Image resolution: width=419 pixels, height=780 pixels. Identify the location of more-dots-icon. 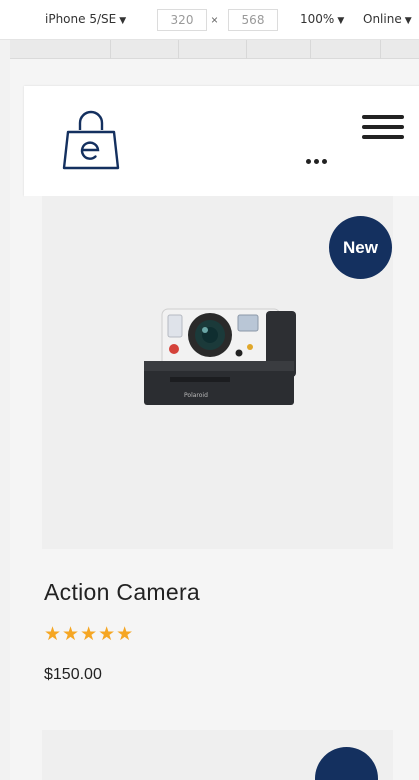
(320, 157).